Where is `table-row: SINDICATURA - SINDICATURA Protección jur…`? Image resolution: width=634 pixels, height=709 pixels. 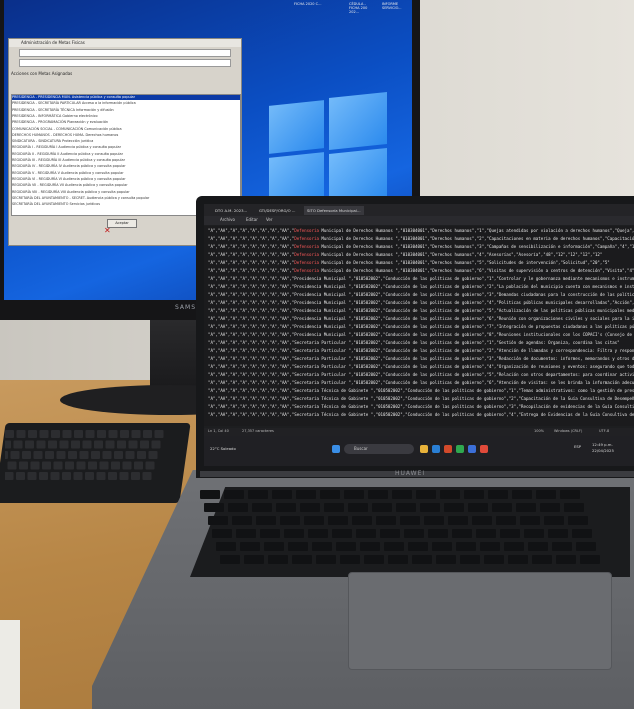
table-row: SINDICATURA - SINDICATURA Protección jur… is located at coordinates (126, 141).